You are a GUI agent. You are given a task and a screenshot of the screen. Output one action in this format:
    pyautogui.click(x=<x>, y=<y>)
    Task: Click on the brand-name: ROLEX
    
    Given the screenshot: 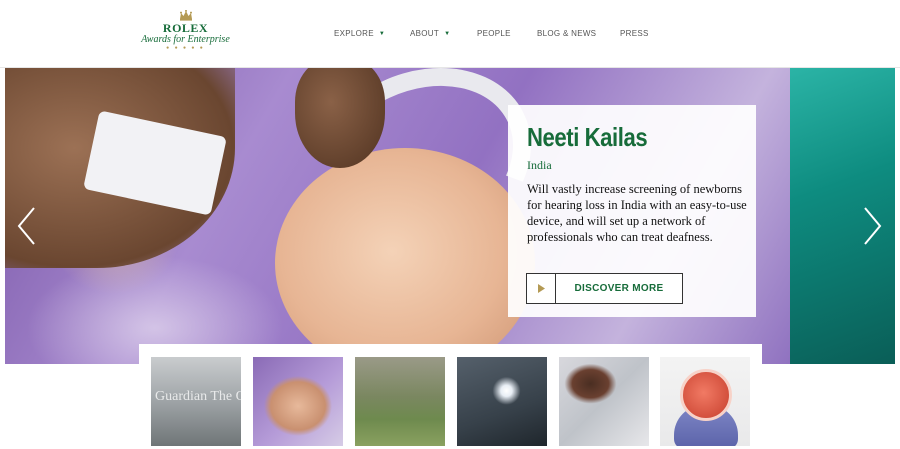 What is the action you would take?
    pyautogui.click(x=185, y=28)
    